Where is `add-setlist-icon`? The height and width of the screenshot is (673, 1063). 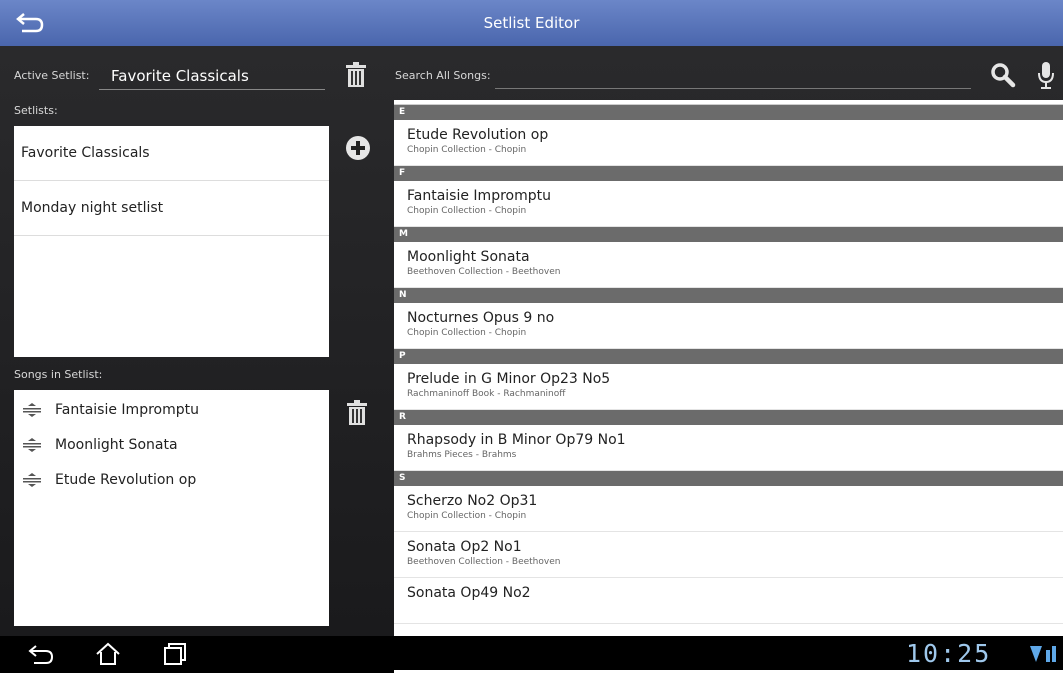
add-setlist-icon is located at coordinates (358, 148).